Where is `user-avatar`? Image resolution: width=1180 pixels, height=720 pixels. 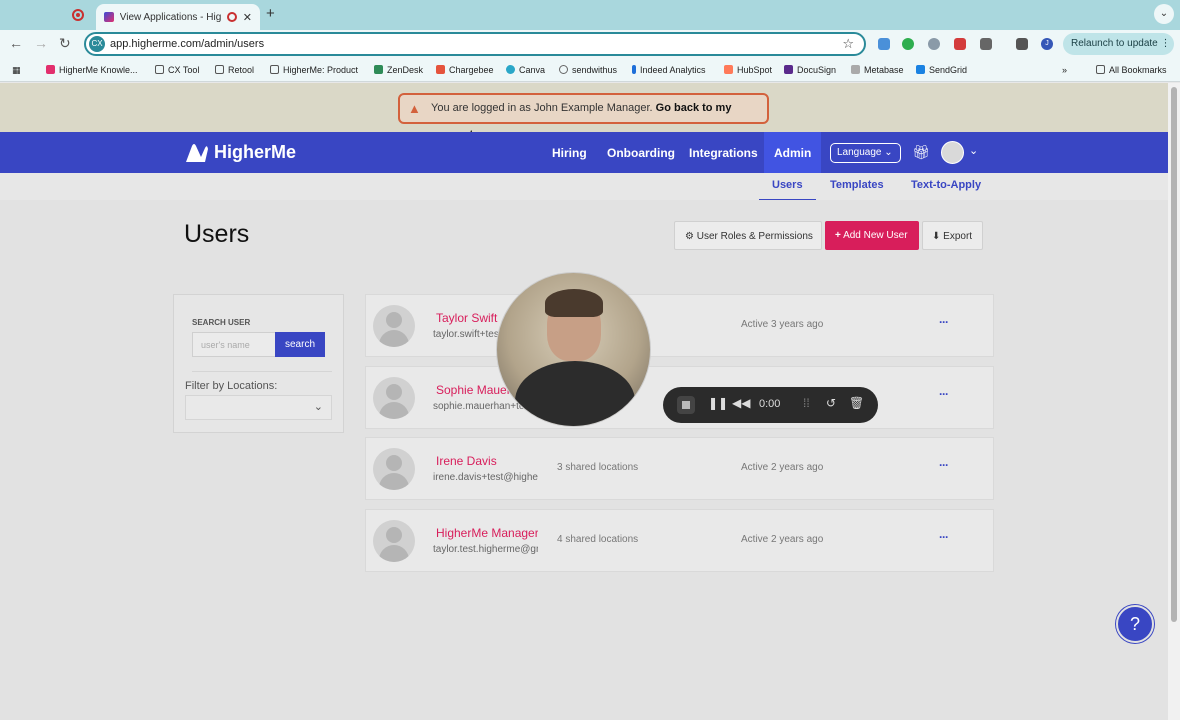
user-avatar is located at coordinates (952, 152).